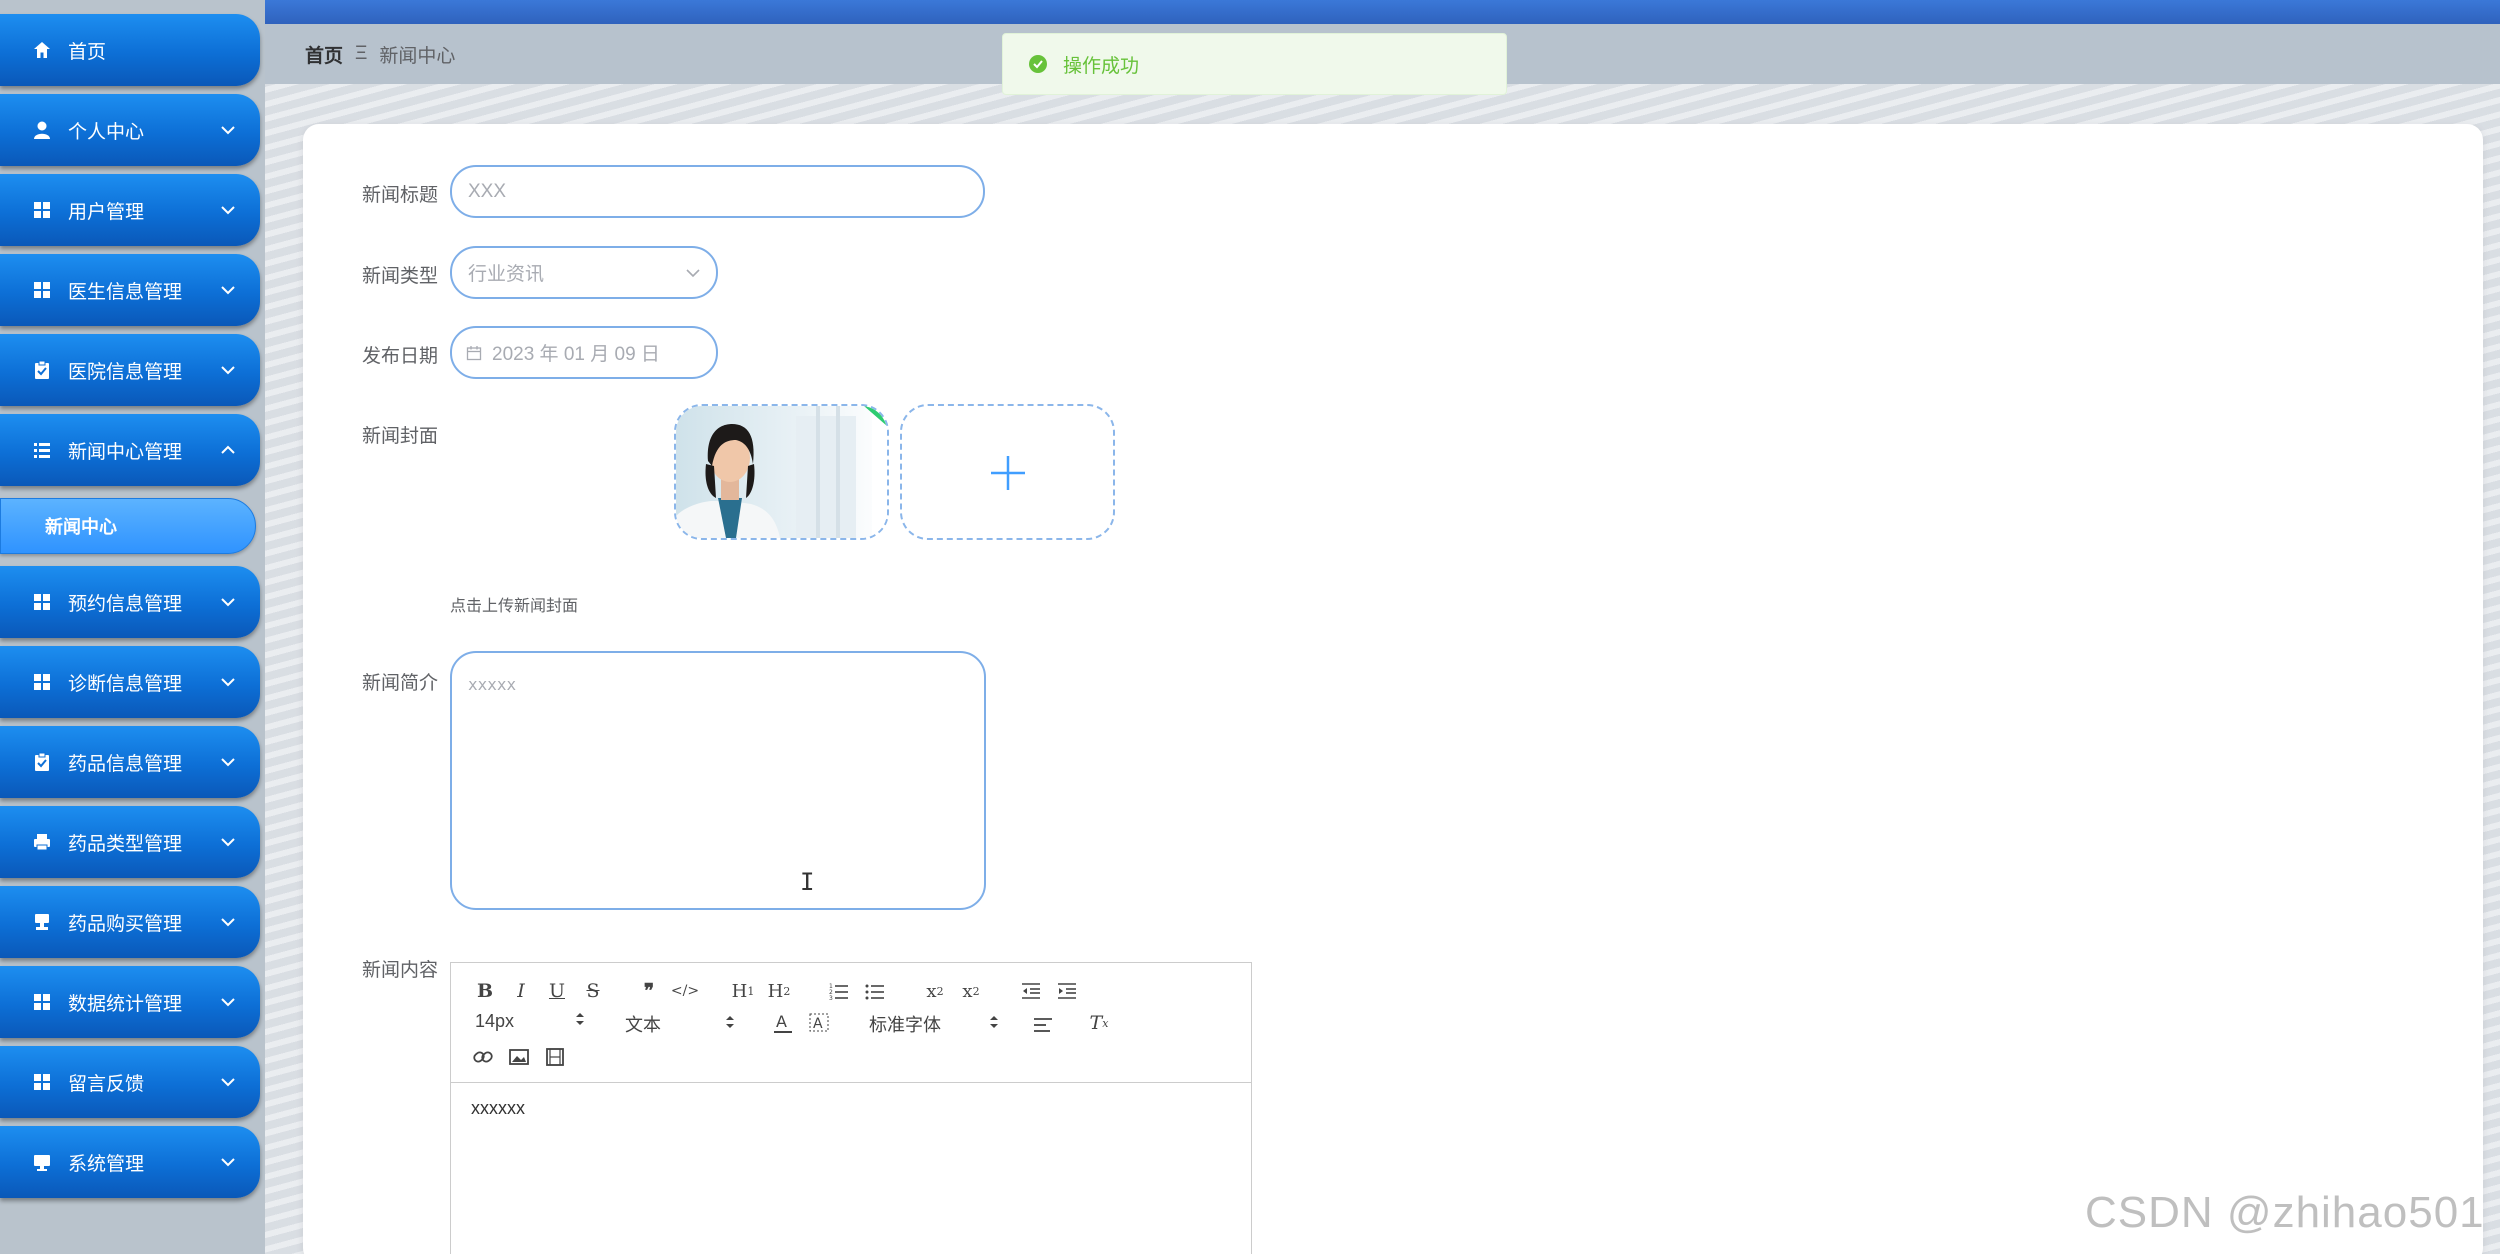  I want to click on underline-icon: U, so click(557, 991).